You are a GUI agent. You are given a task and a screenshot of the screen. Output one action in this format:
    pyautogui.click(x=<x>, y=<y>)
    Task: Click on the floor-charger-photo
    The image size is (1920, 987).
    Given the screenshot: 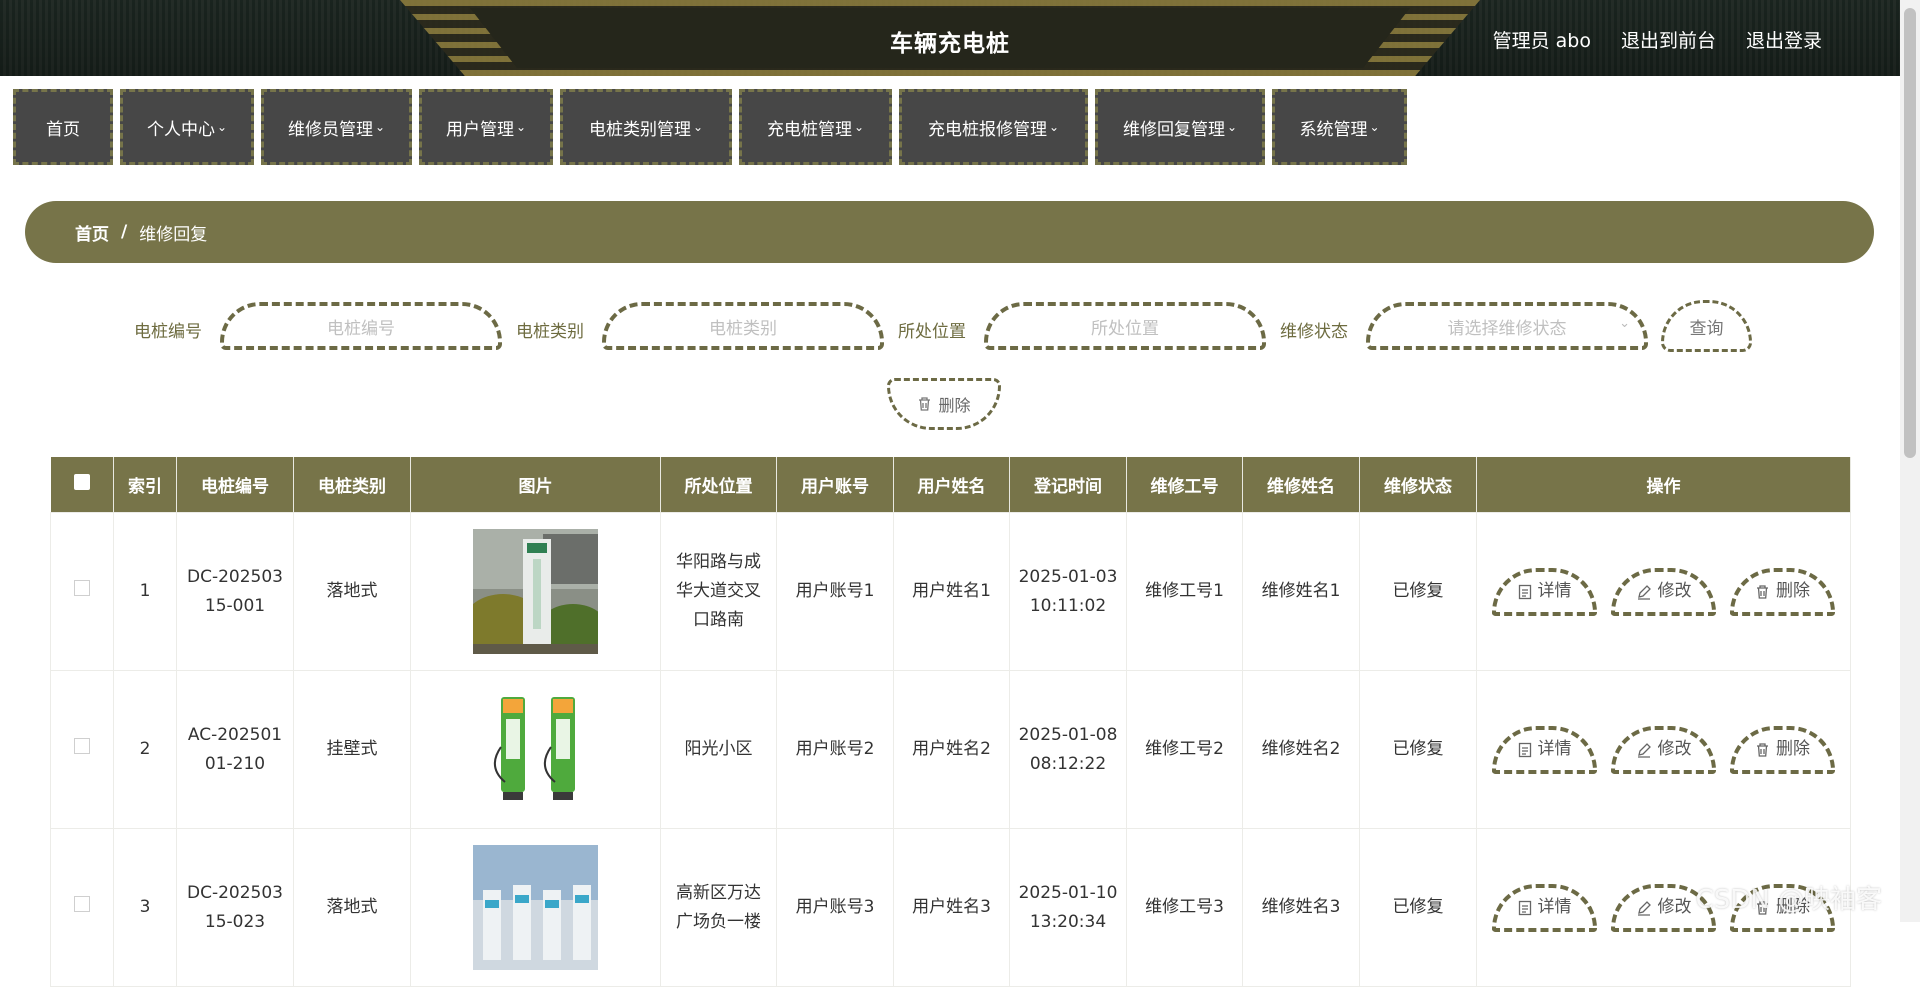 What is the action you would take?
    pyautogui.click(x=535, y=591)
    